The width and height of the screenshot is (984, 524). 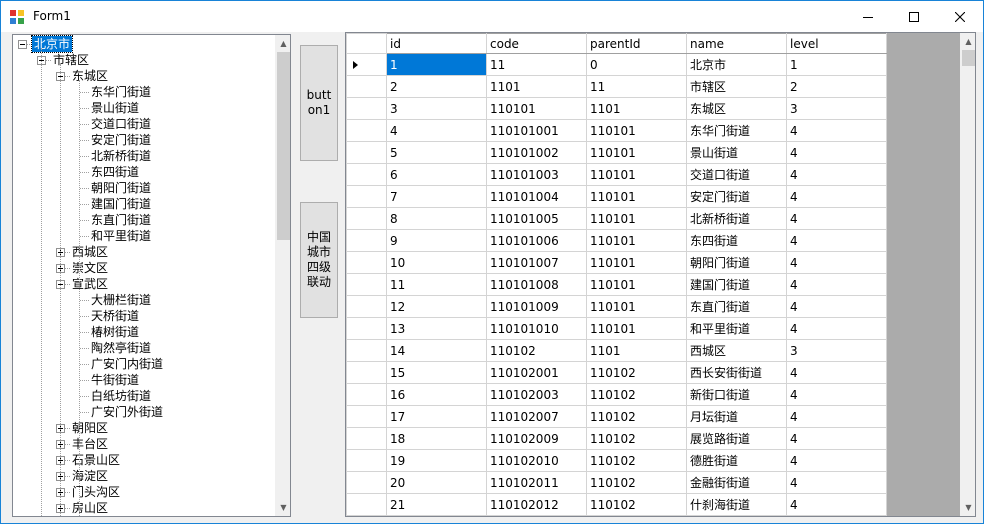 What do you see at coordinates (536, 196) in the screenshot?
I see `table-cell-code: 110101004` at bounding box center [536, 196].